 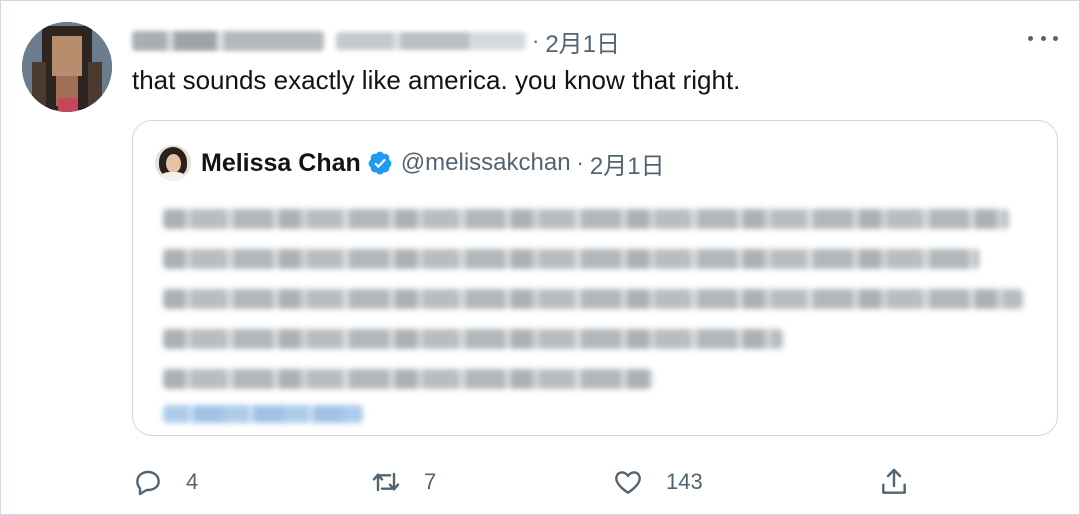 What do you see at coordinates (431, 41) in the screenshot?
I see `author-handle-blurred` at bounding box center [431, 41].